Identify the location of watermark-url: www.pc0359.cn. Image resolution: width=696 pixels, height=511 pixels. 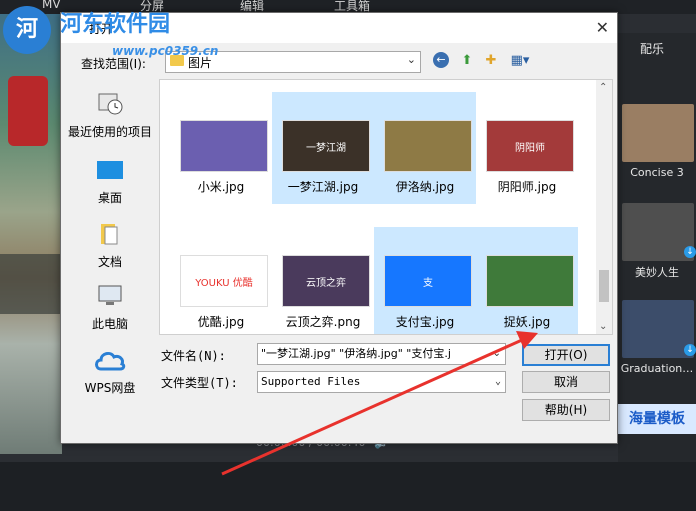
(165, 51).